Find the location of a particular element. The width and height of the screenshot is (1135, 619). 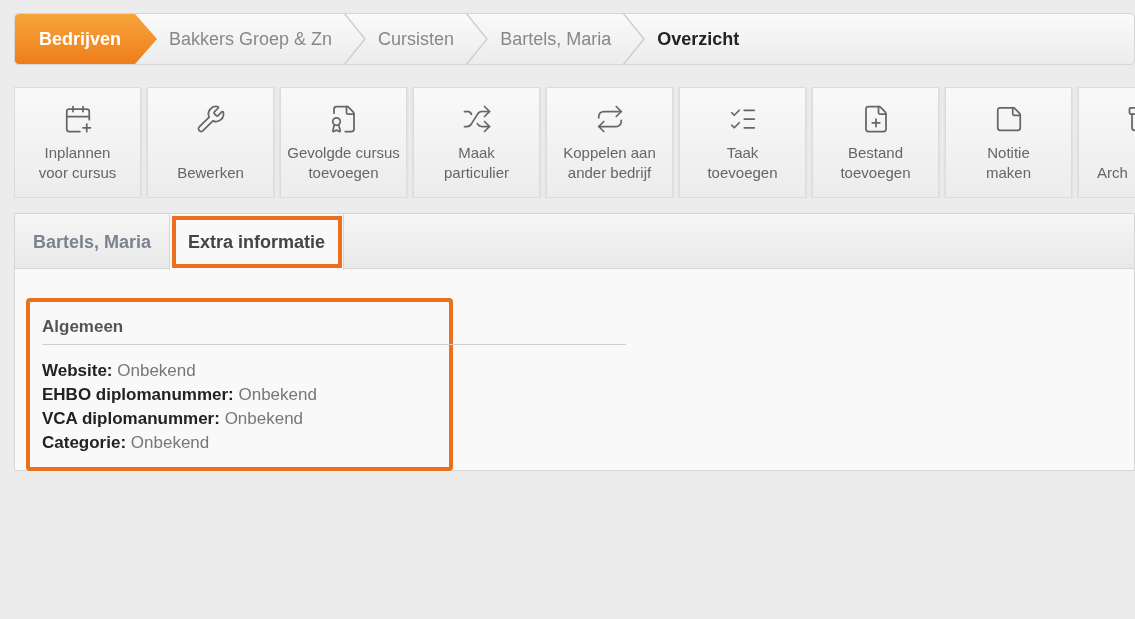

breadcrumb-link: Bartels, Maria is located at coordinates (556, 39).